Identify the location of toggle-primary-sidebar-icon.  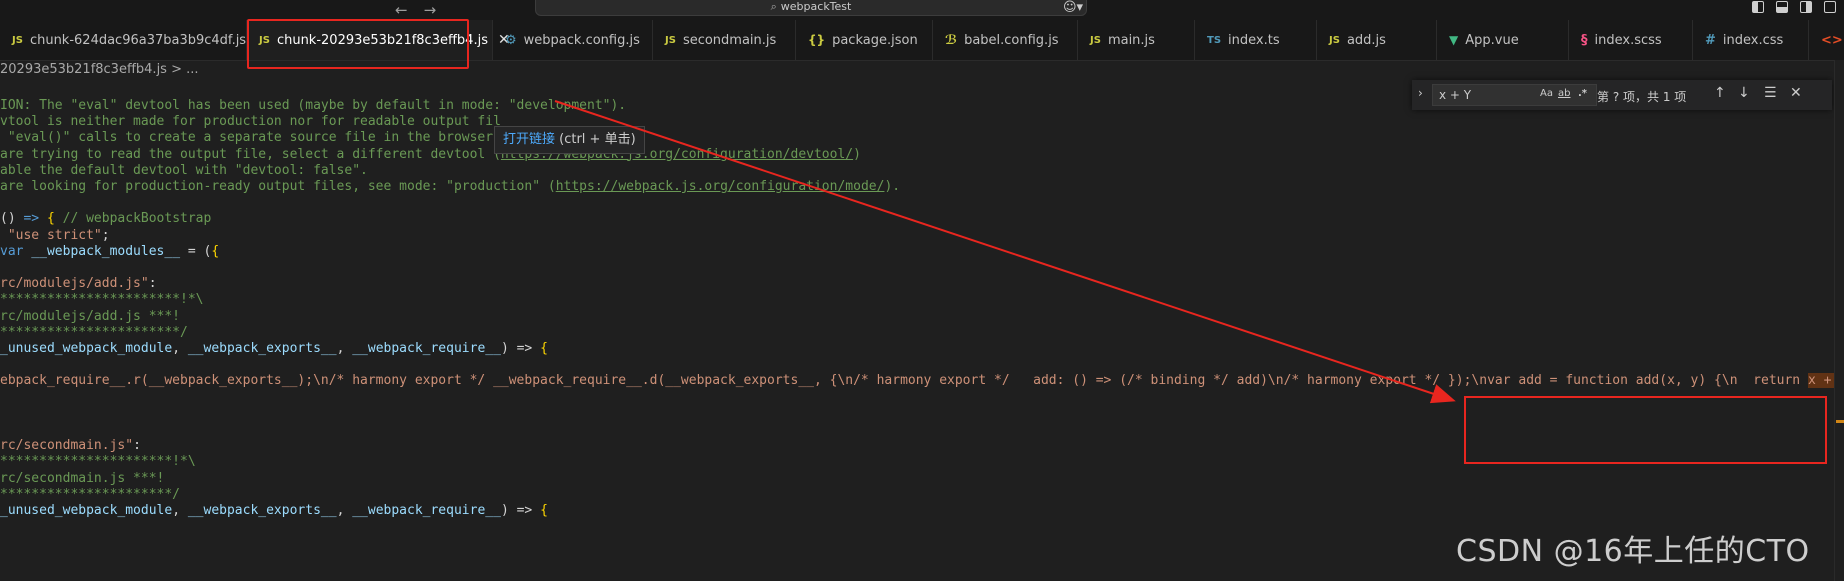
(1758, 7).